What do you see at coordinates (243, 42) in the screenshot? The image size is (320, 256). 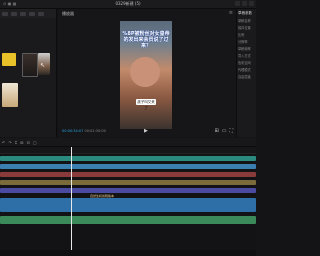 I see `props-row: 分辨率` at bounding box center [243, 42].